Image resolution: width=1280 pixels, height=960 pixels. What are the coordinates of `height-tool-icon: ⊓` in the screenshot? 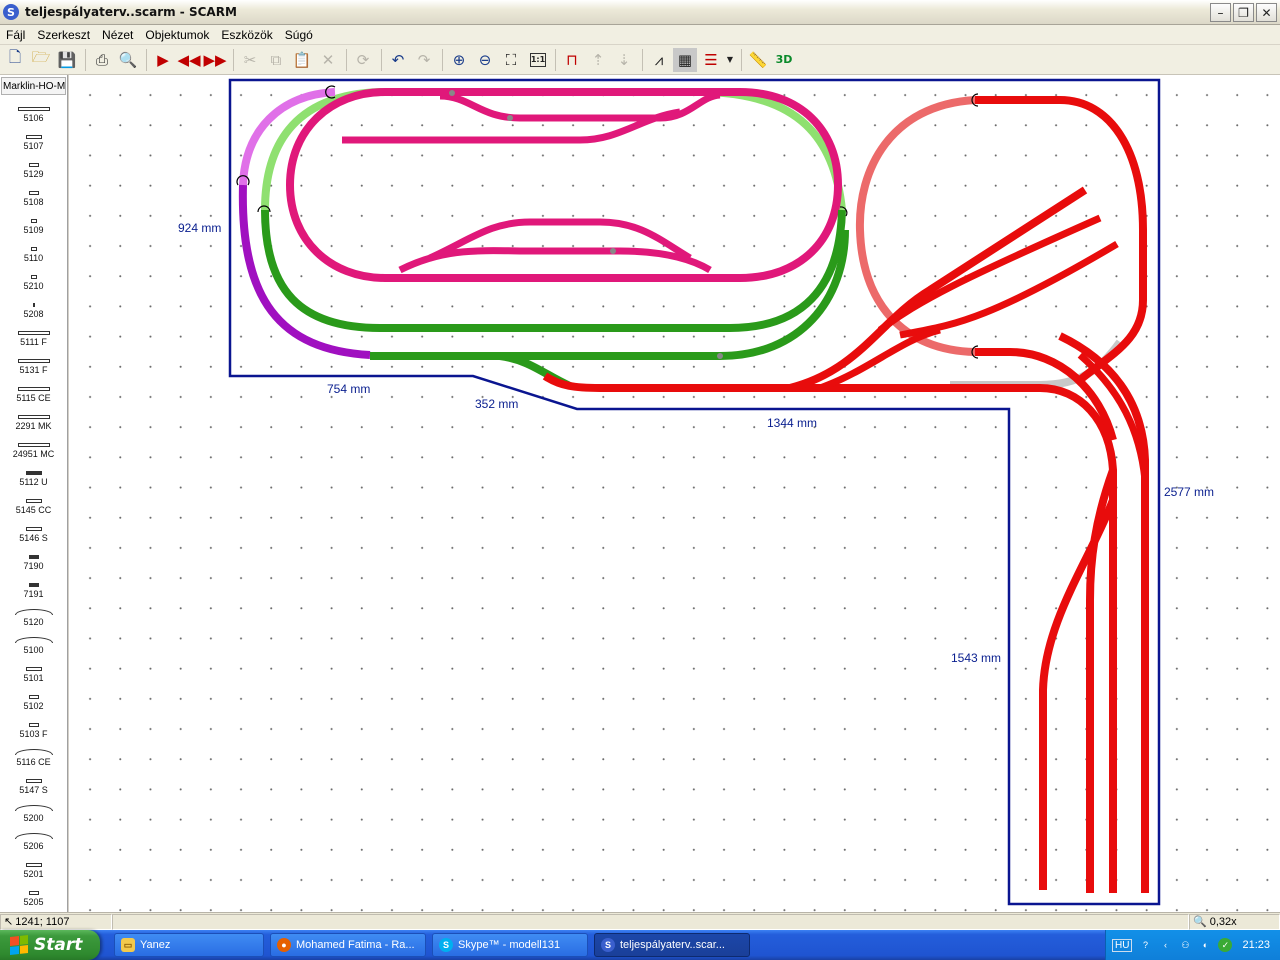 It's located at (572, 60).